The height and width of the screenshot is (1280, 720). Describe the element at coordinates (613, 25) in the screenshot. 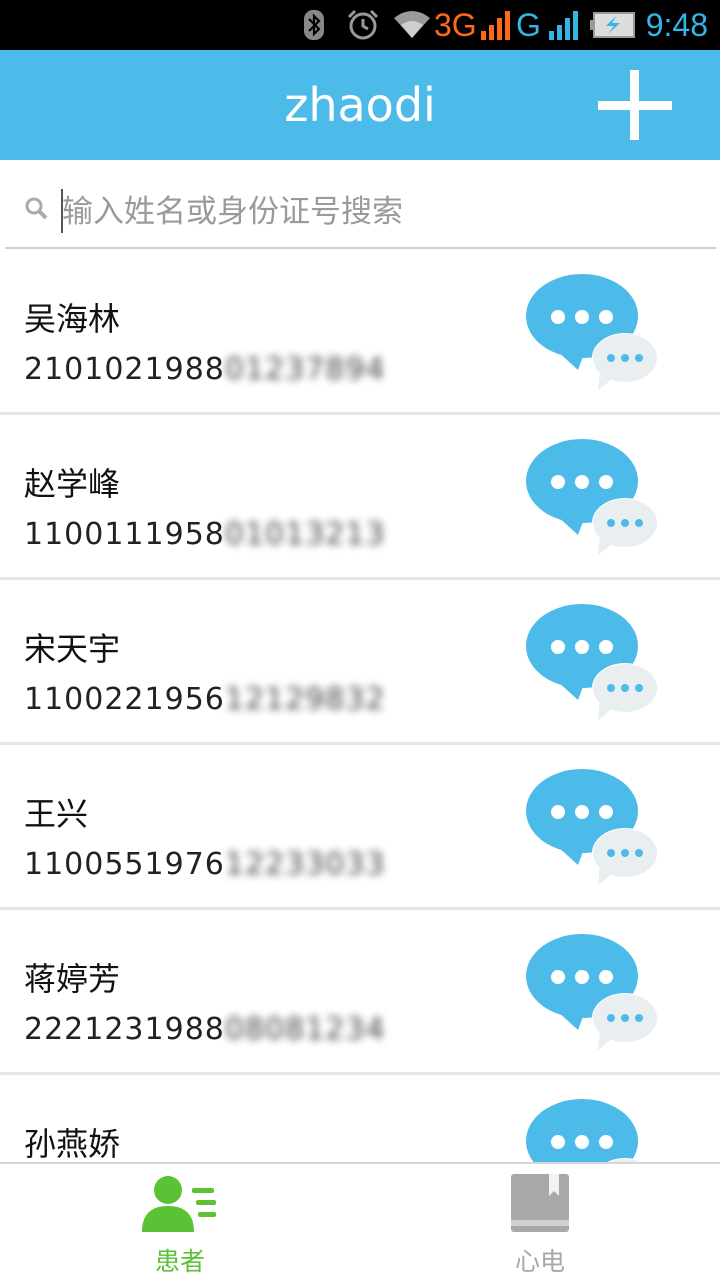

I see `battery-icon` at that location.